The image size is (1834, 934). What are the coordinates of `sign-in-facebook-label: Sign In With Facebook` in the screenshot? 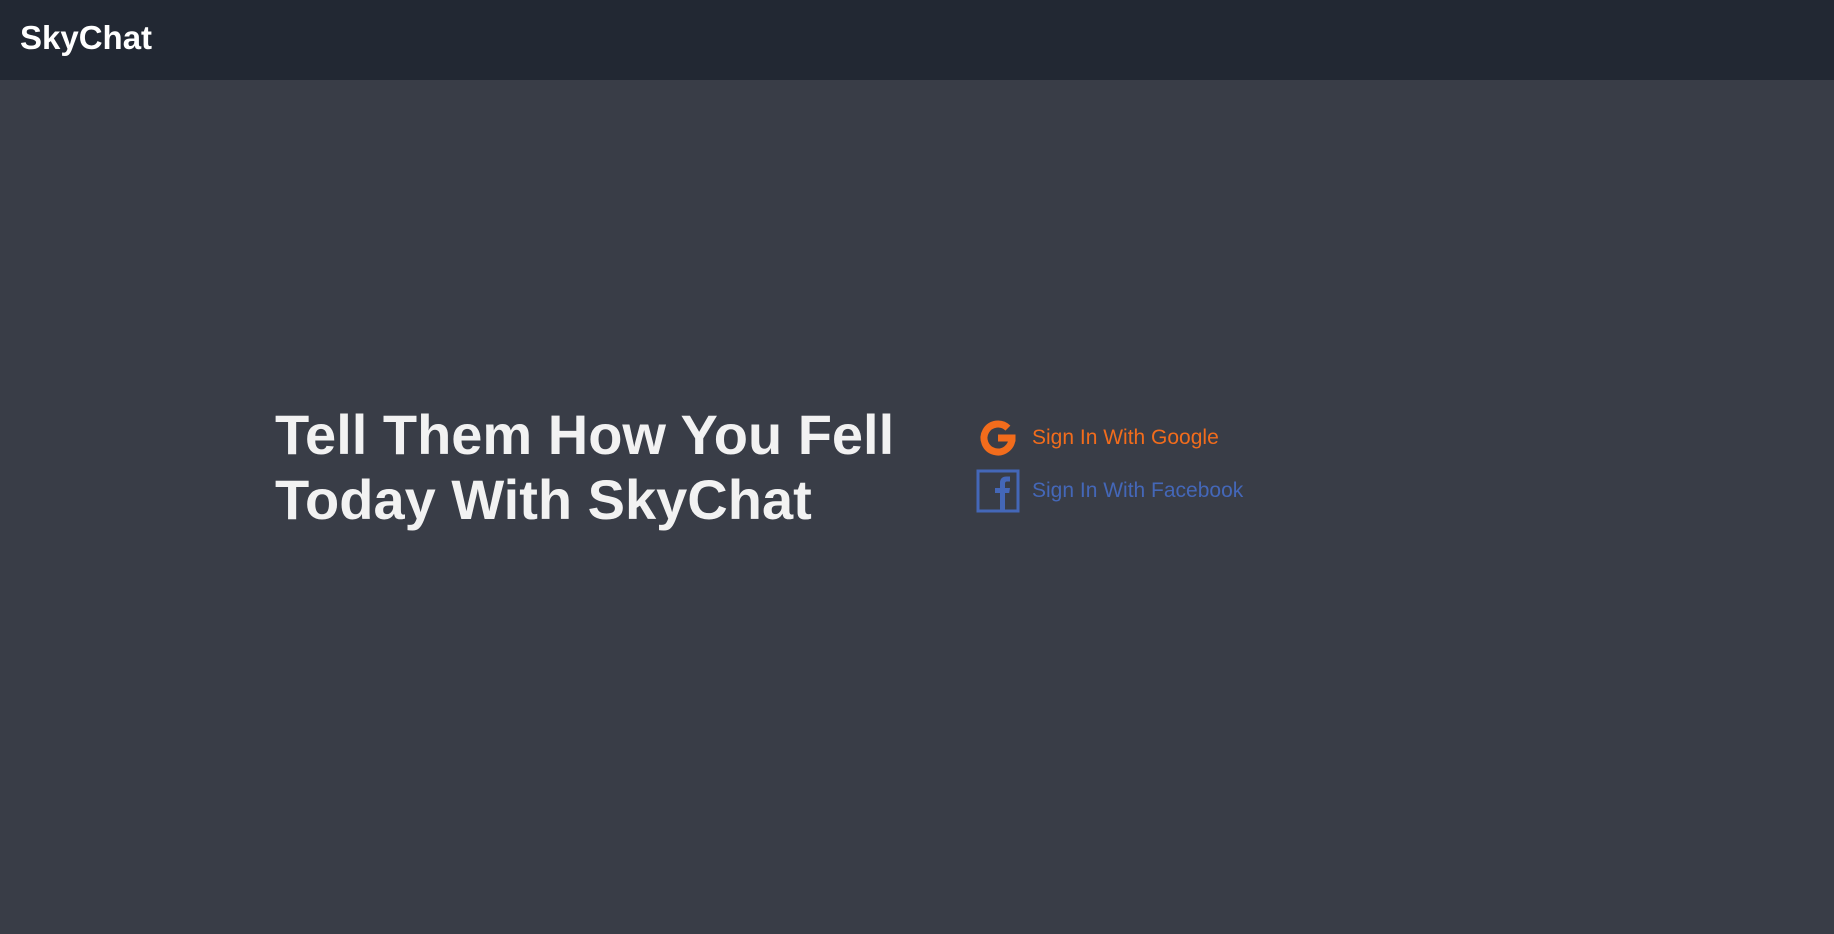 It's located at (1138, 490).